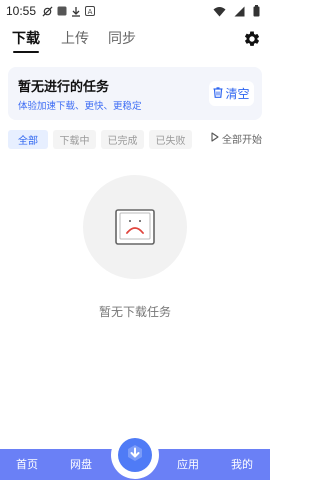 The image size is (320, 480). Describe the element at coordinates (135, 93) in the screenshot. I see `task-banner: 暂无进行的任务 体验加速下载、更快、更稳定 清空` at that location.